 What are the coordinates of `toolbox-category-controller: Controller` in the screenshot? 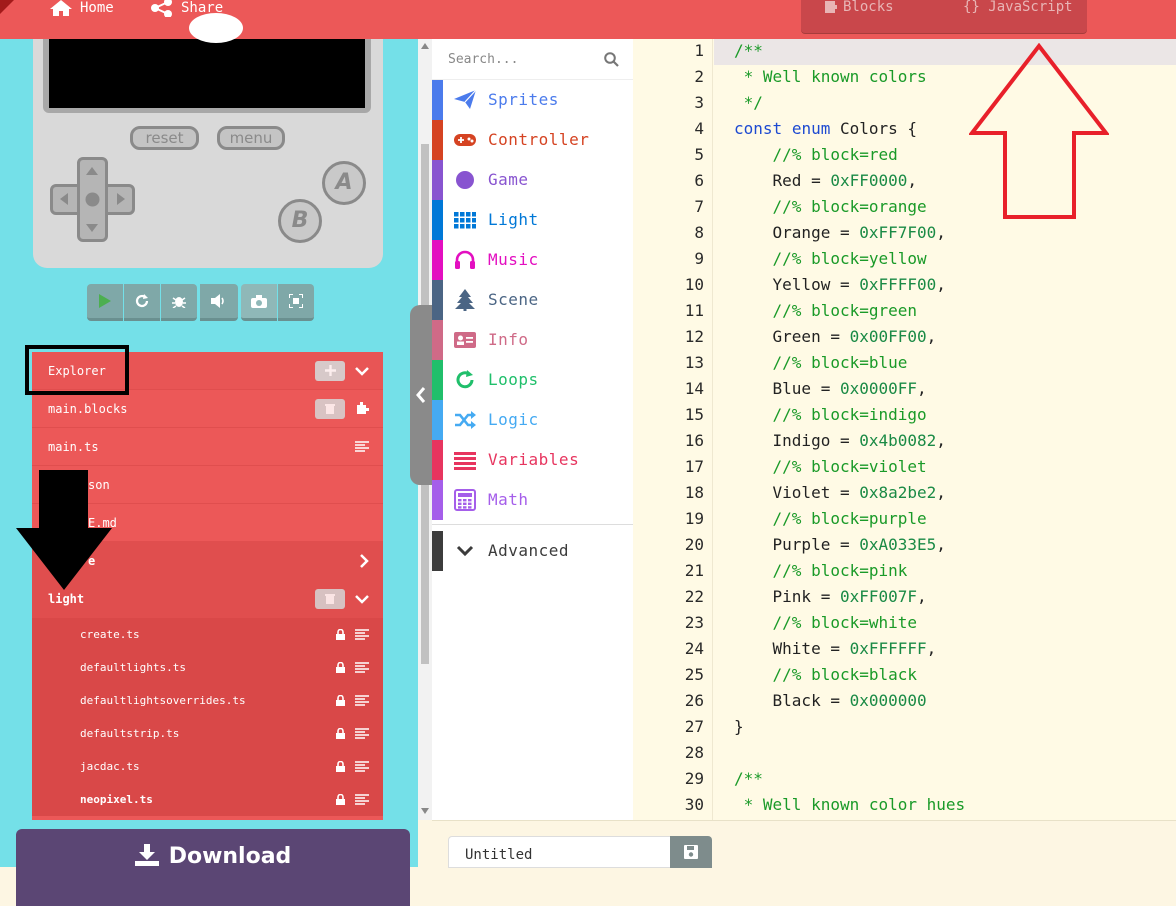 It's located at (532, 140).